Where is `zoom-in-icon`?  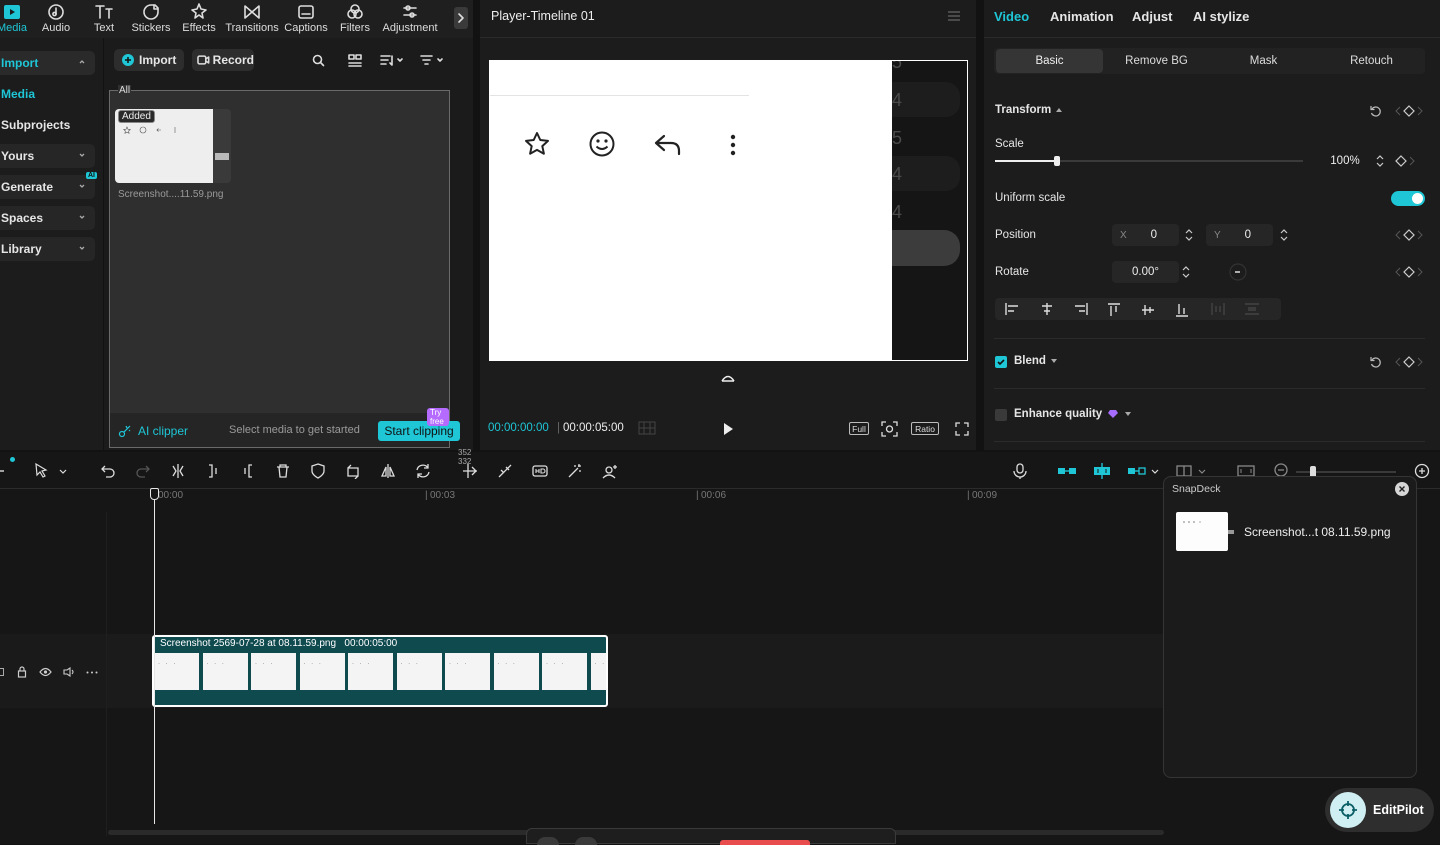 zoom-in-icon is located at coordinates (1422, 471).